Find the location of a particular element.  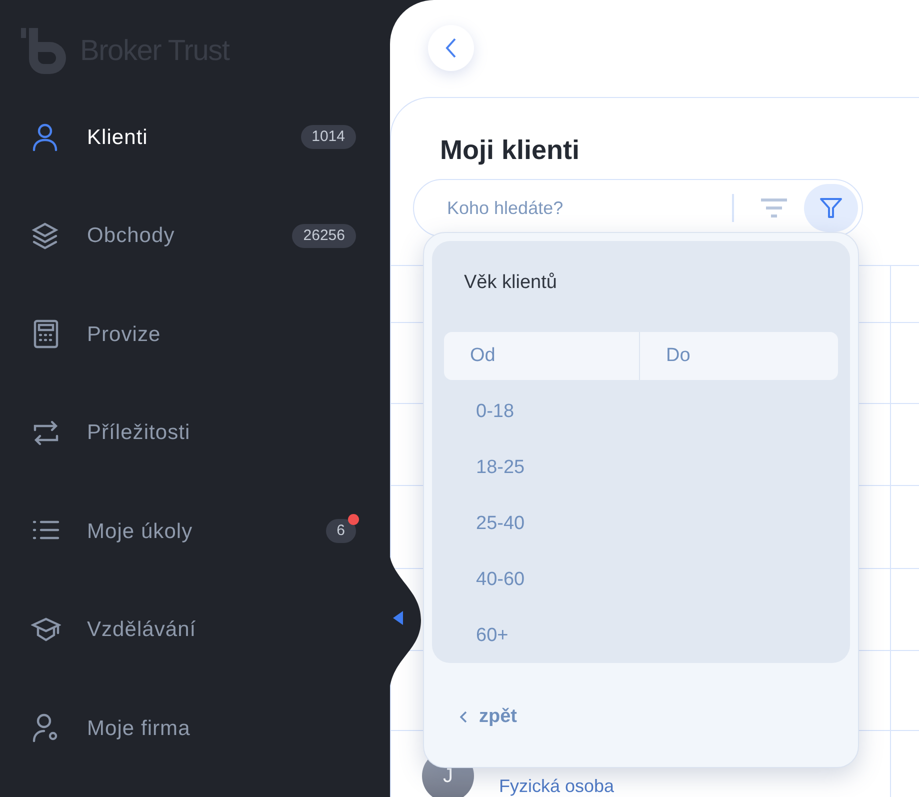

calculator-icon is located at coordinates (46, 334).